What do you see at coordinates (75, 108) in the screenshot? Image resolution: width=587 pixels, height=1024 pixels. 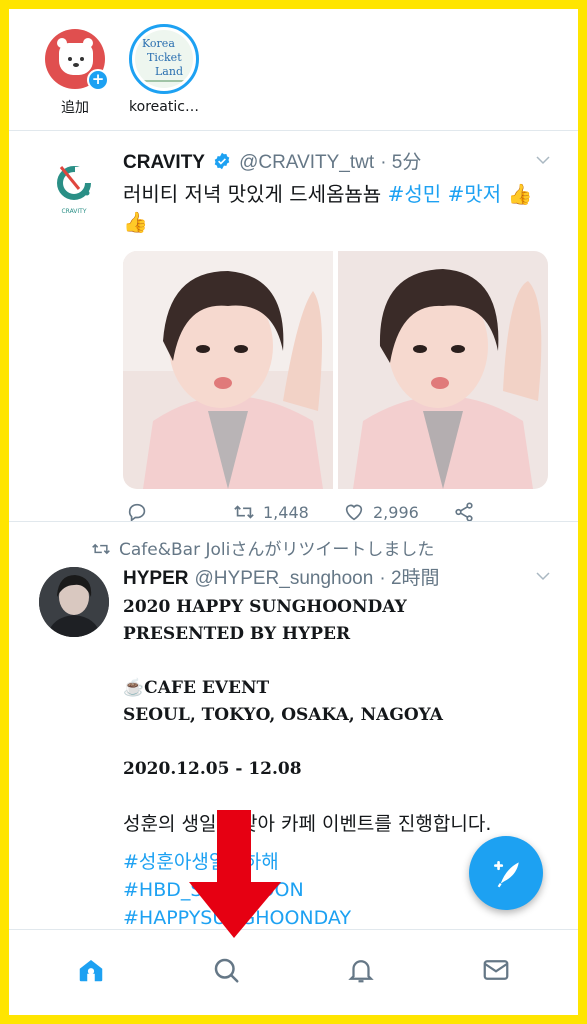 I see `fleet-label: 追加` at bounding box center [75, 108].